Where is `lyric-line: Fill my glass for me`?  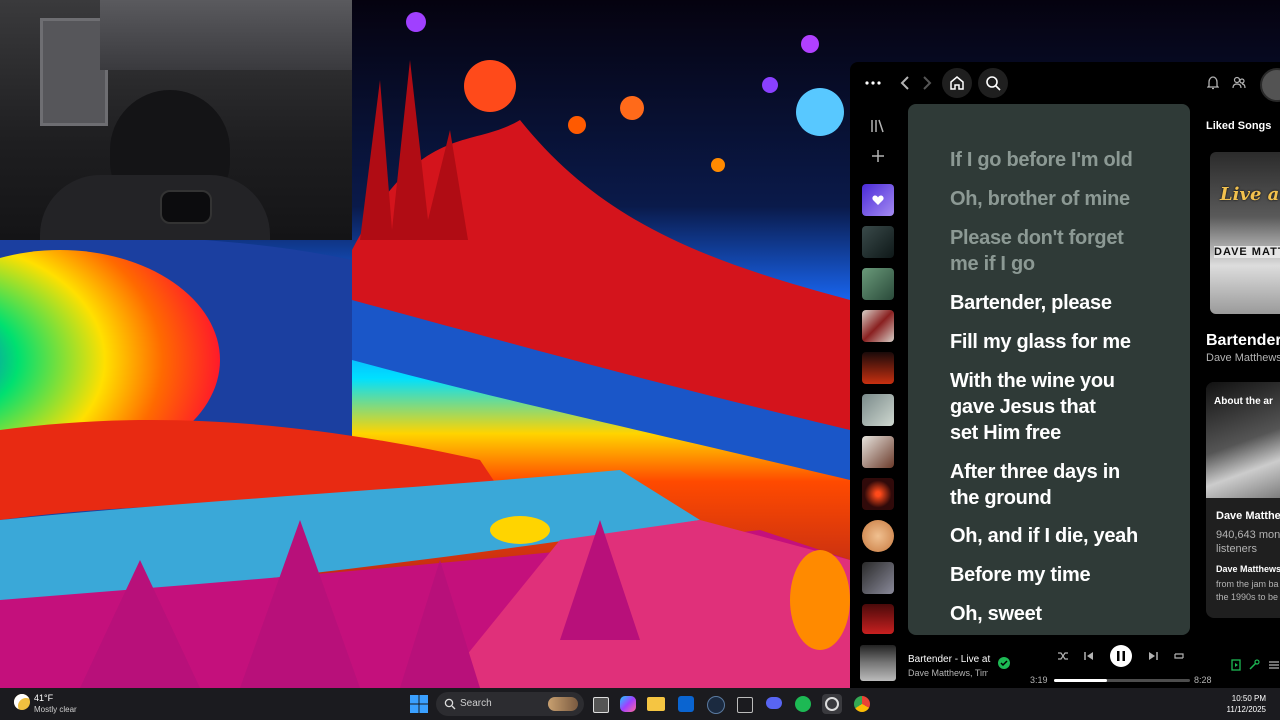 lyric-line: Fill my glass for me is located at coordinates (1065, 342).